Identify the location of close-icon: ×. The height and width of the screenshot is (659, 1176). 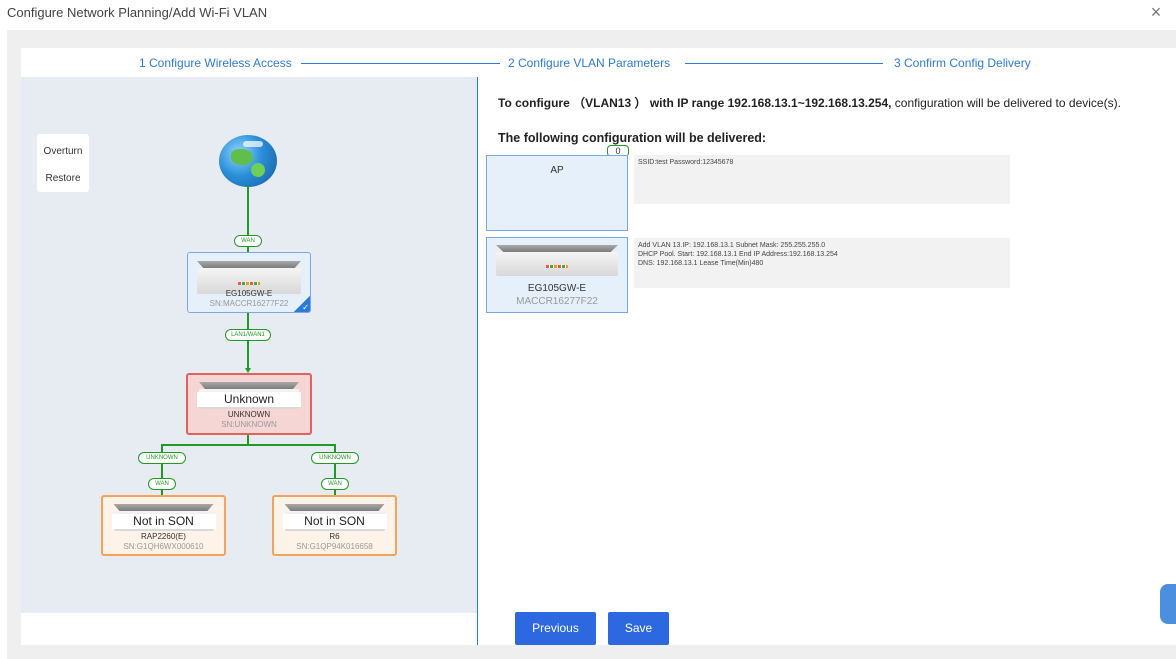
(1156, 12).